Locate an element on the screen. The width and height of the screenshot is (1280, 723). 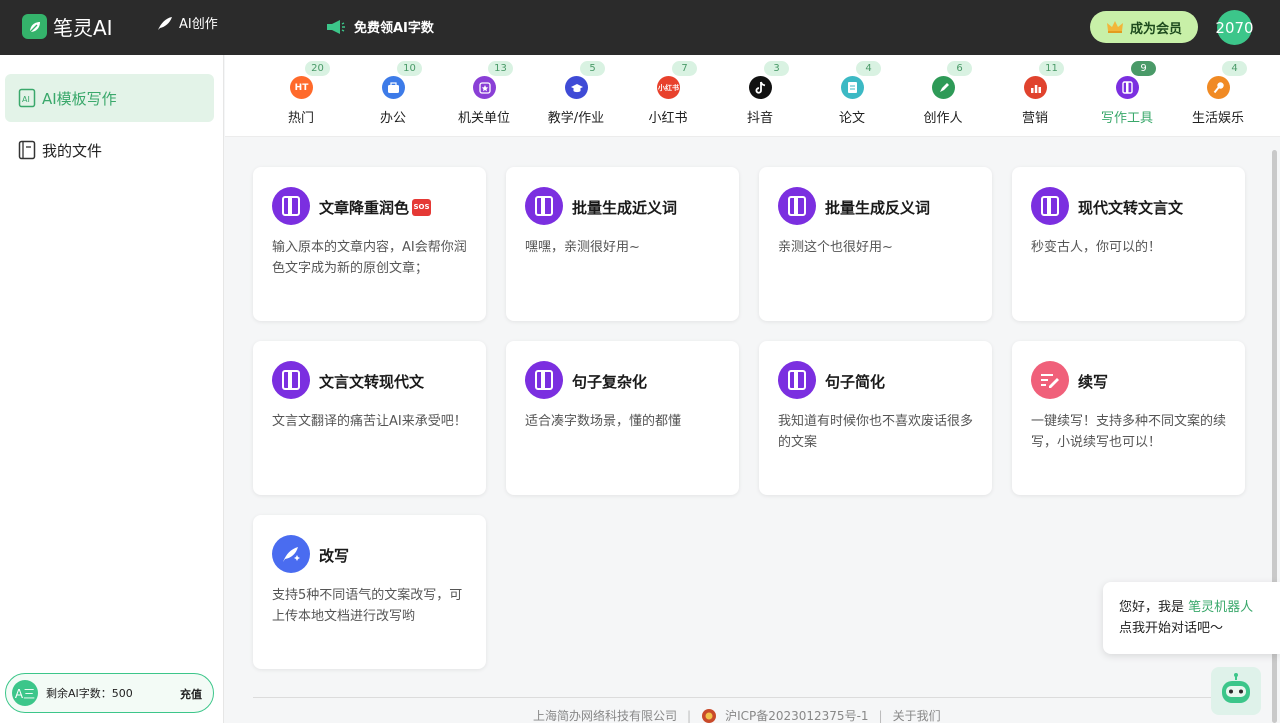
tab-category: 4 论文 is located at coordinates (852, 96).